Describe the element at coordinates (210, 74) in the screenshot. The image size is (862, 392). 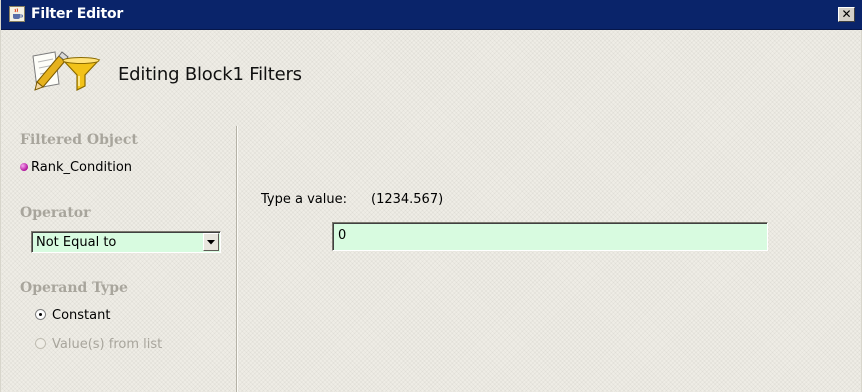
I see `page-title: Editing Block1 Filters` at that location.